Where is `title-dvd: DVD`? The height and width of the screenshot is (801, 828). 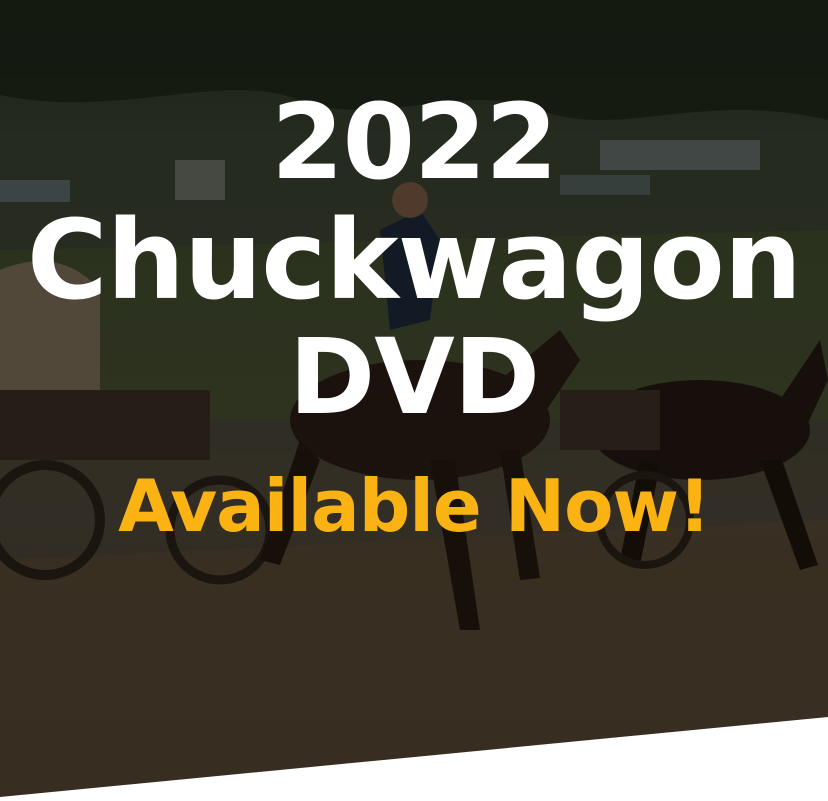 title-dvd: DVD is located at coordinates (414, 377).